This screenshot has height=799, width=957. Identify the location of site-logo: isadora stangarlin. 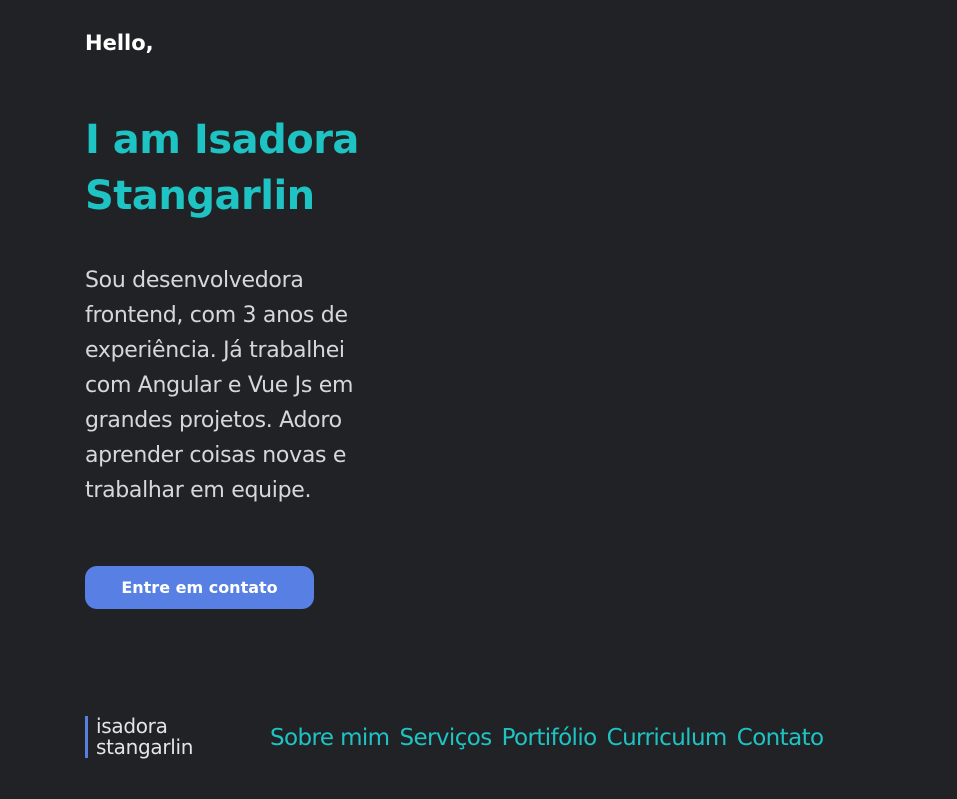
(139, 737).